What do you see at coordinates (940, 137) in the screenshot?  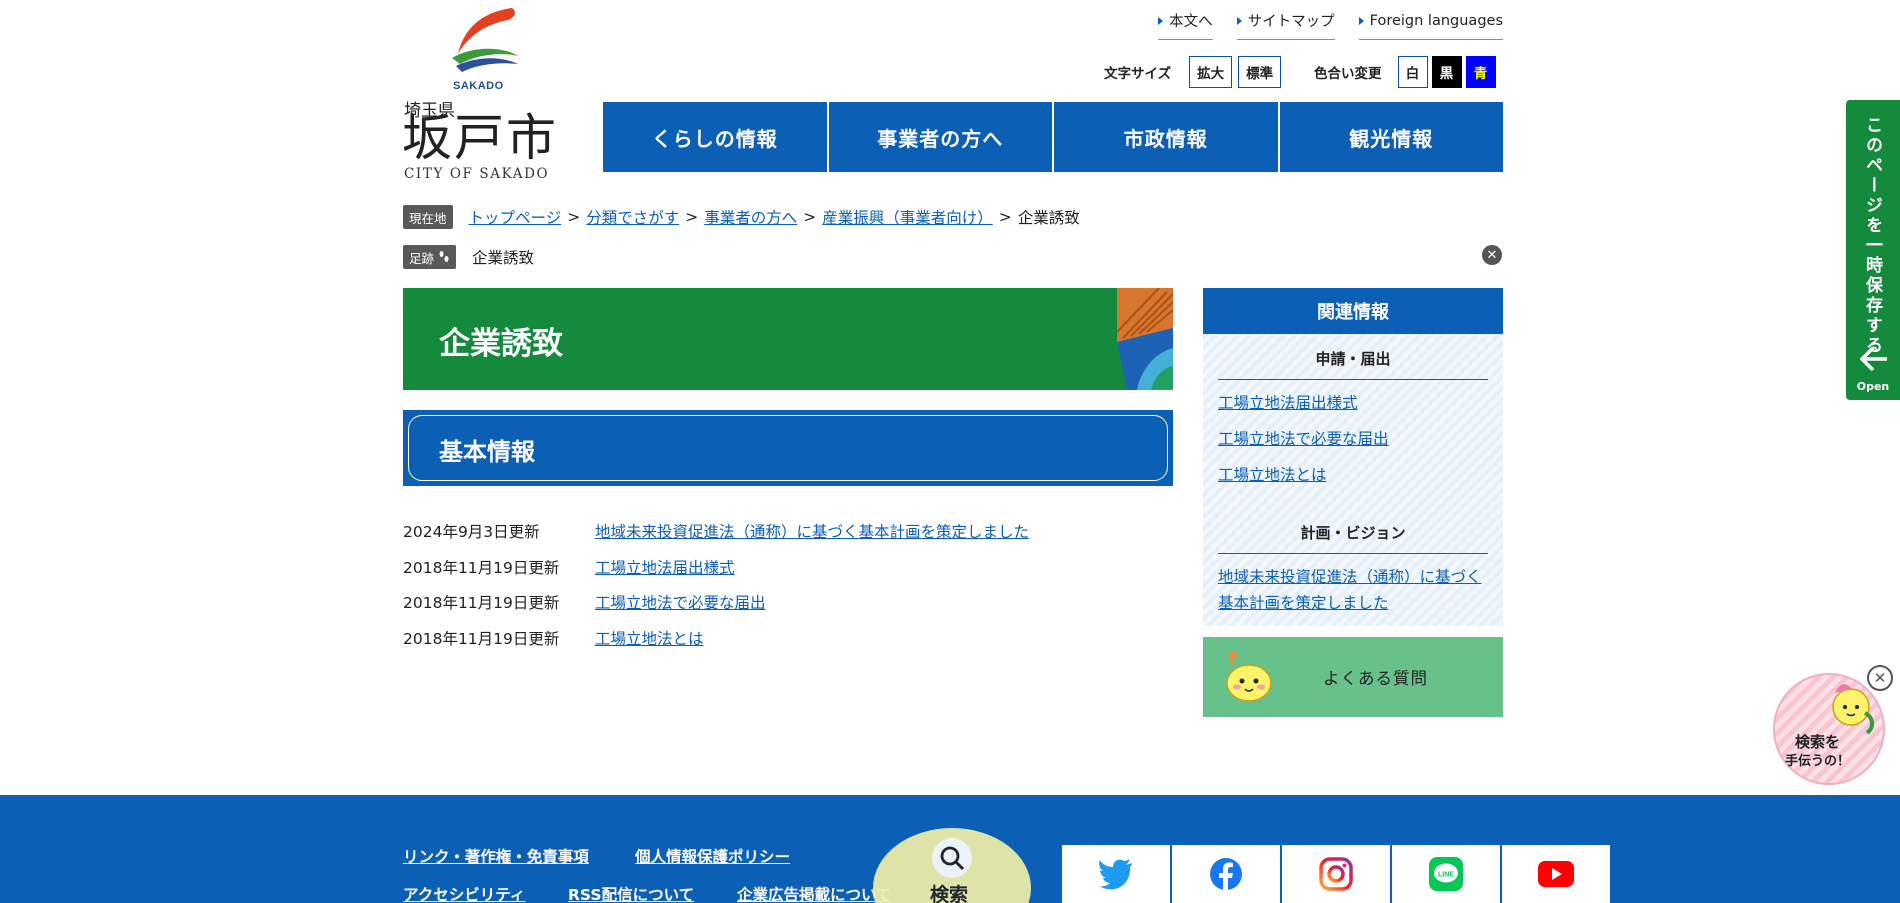 I see `nav-item-business: 事業者の方へ` at bounding box center [940, 137].